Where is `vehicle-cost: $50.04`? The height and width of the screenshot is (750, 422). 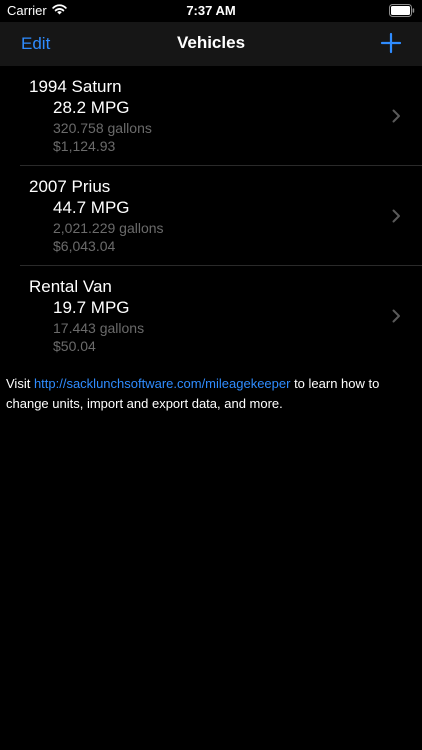 vehicle-cost: $50.04 is located at coordinates (74, 346).